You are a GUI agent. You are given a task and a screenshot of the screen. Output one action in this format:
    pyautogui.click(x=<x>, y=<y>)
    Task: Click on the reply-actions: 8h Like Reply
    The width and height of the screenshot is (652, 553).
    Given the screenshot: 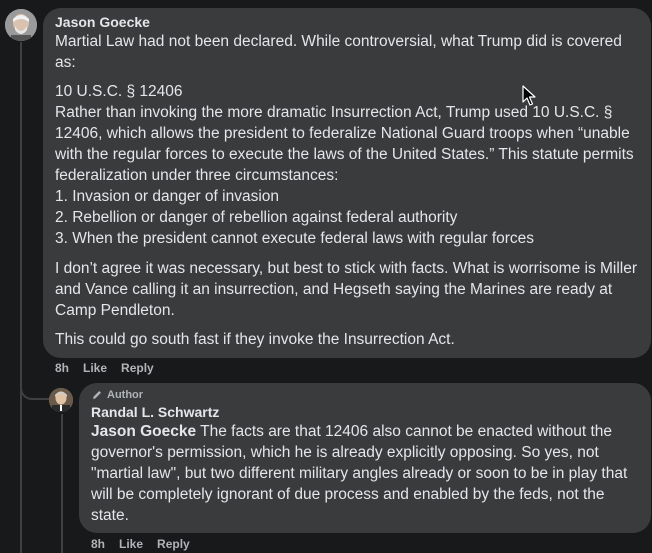 What is the action you would take?
    pyautogui.click(x=140, y=544)
    